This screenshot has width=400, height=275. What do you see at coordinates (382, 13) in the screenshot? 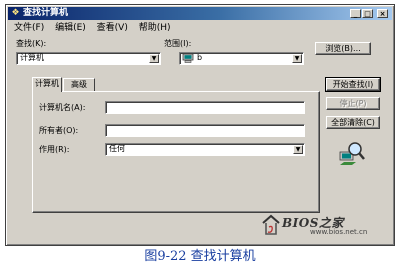
I see `close-button: ×` at bounding box center [382, 13].